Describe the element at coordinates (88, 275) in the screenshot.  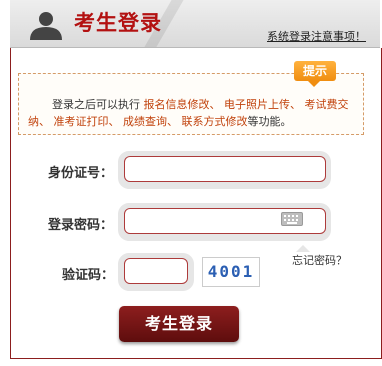
I see `captcha-label: 验证码：` at that location.